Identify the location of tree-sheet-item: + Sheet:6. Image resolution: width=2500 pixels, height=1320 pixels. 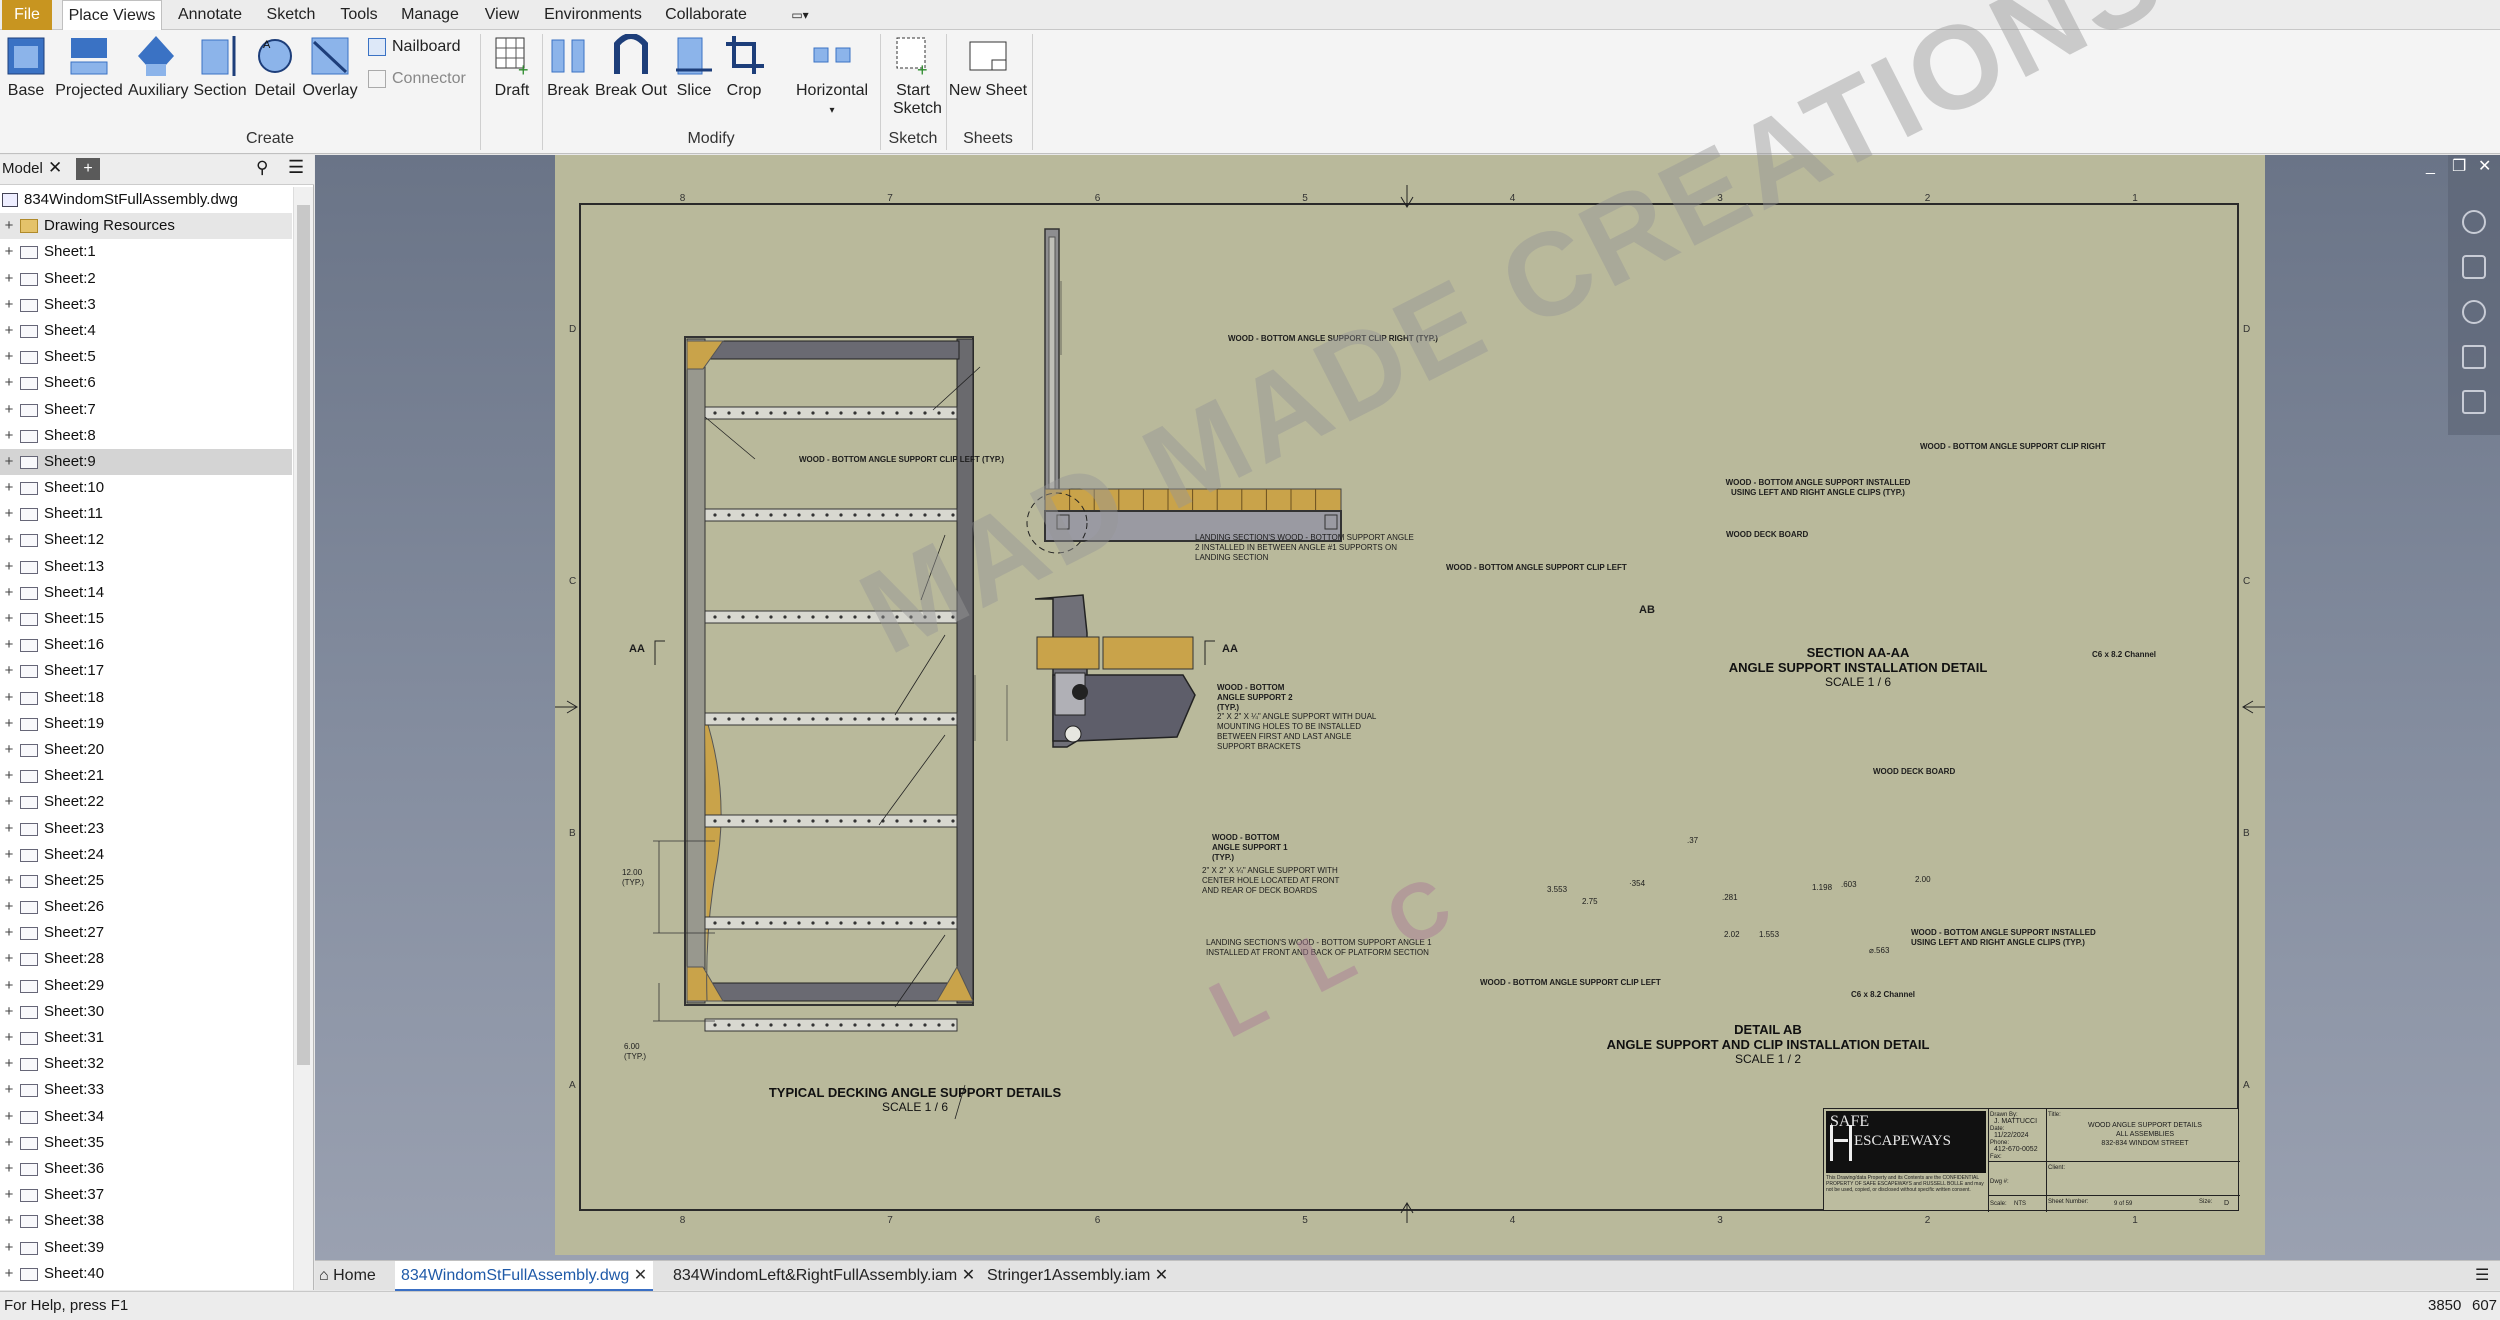
(146, 383).